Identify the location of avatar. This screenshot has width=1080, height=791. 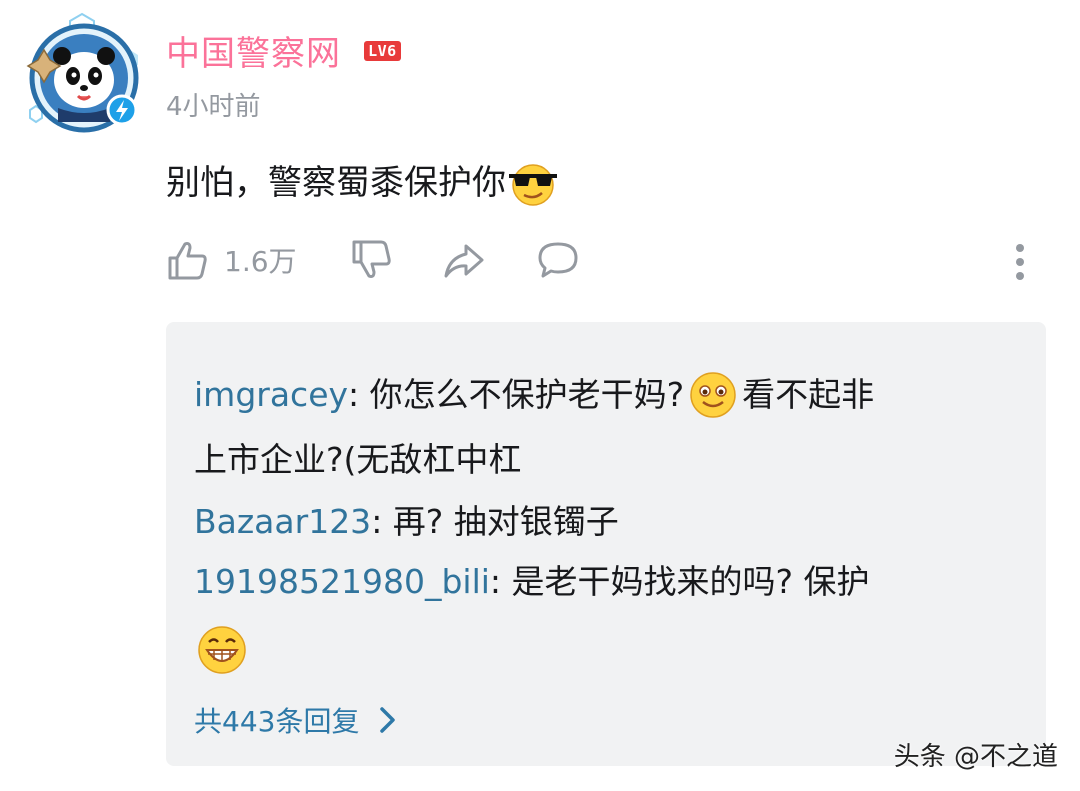
(82, 74).